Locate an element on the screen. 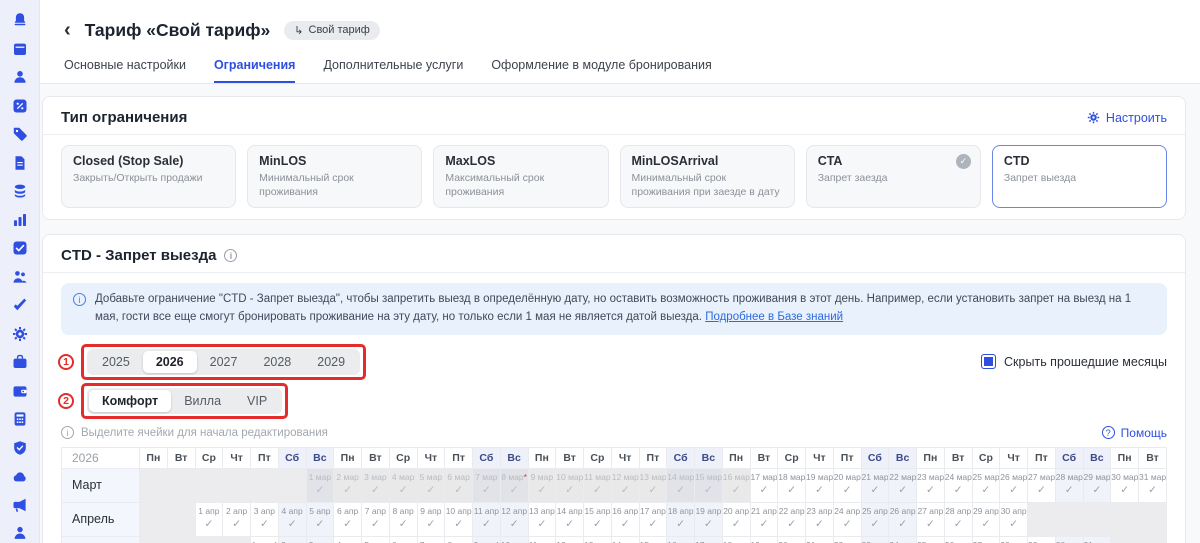  date-cell: 31 мая✓ is located at coordinates (1097, 539).